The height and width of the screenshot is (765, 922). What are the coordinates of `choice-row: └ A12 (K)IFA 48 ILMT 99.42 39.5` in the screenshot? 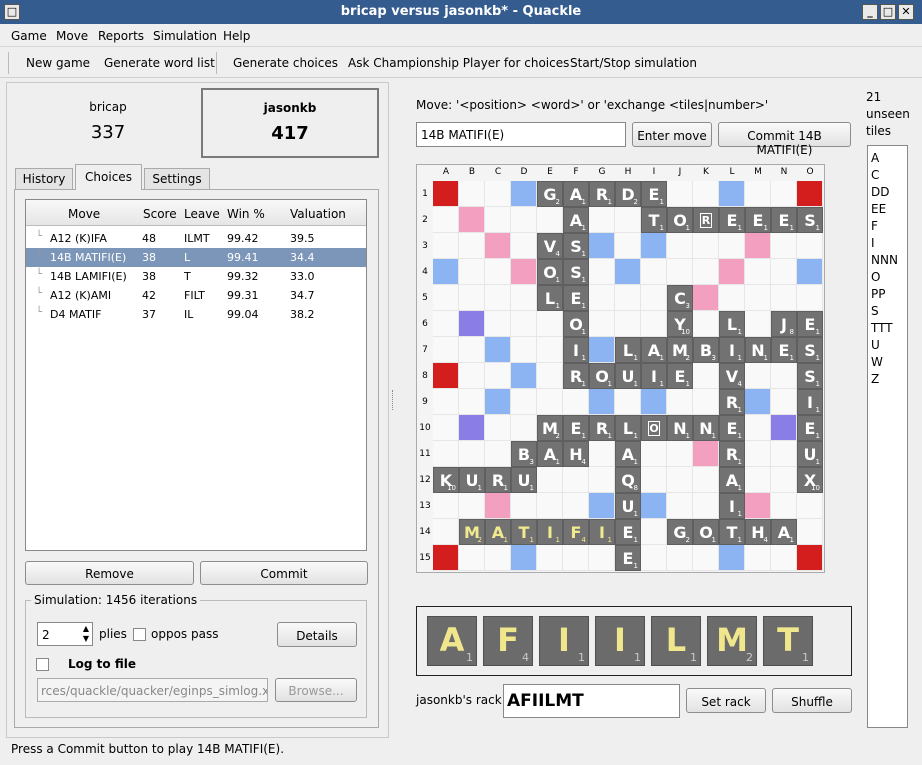 It's located at (196, 238).